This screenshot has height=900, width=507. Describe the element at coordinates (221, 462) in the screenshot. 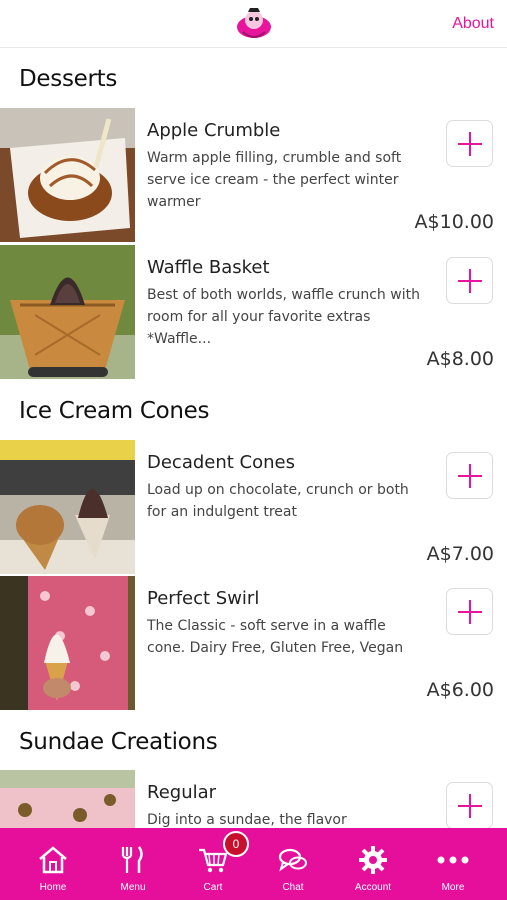

I see `item-name: Decadent Cones` at that location.